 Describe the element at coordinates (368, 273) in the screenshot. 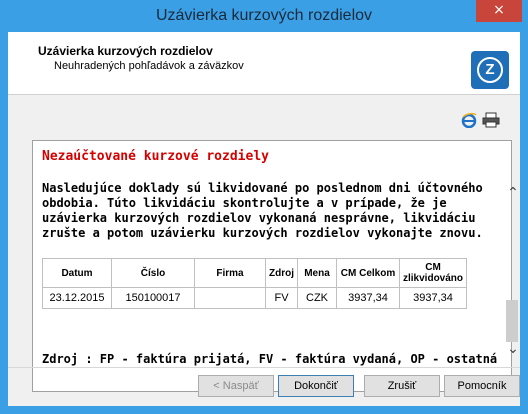

I see `column-header-cm-celkom: CM Celkom` at that location.